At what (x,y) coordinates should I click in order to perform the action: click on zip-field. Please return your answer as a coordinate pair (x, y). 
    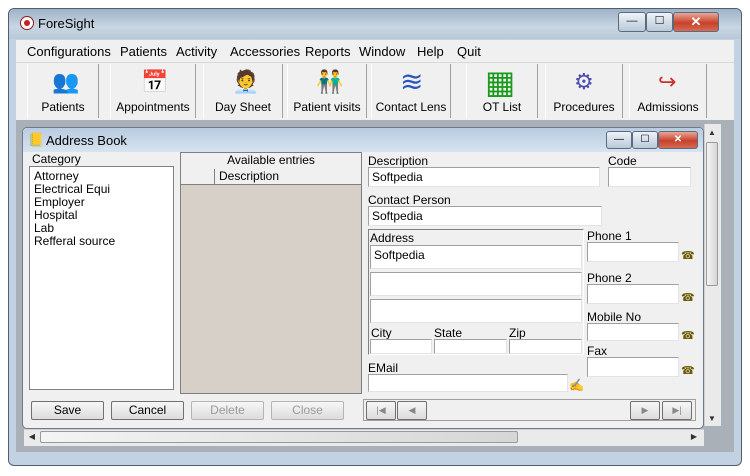
    Looking at the image, I should click on (545, 346).